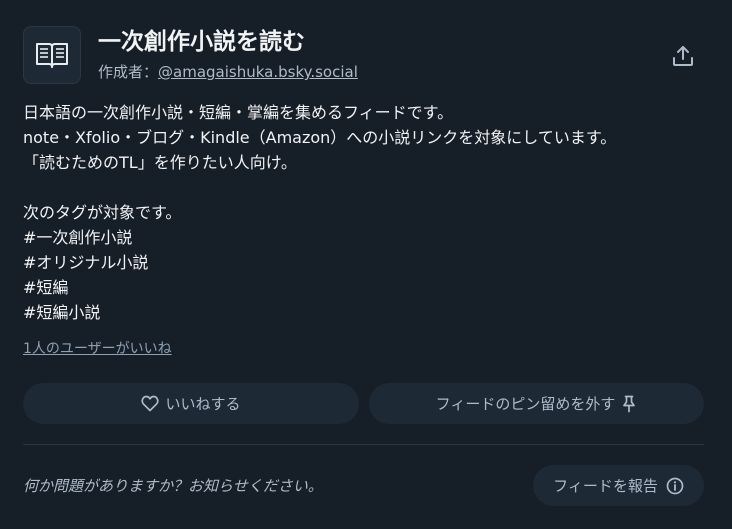 The height and width of the screenshot is (529, 732). What do you see at coordinates (238, 112) in the screenshot?
I see `description-line: 日本語の一次創作小説・短編・掌編を集めるフィードです。` at bounding box center [238, 112].